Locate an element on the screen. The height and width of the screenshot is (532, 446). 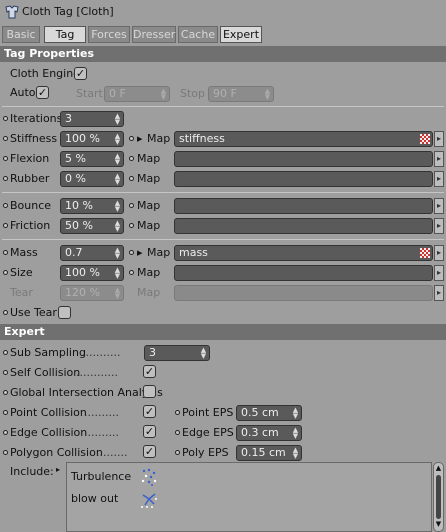
rubber-map-field is located at coordinates (303, 179).